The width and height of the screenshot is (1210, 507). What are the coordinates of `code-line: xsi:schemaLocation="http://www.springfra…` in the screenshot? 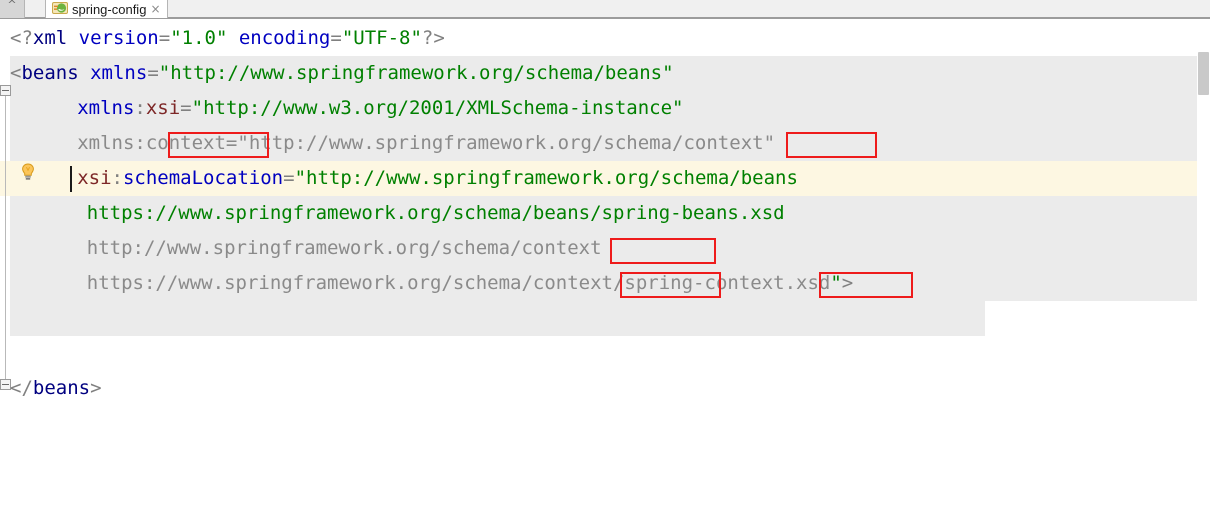 It's located at (605, 178).